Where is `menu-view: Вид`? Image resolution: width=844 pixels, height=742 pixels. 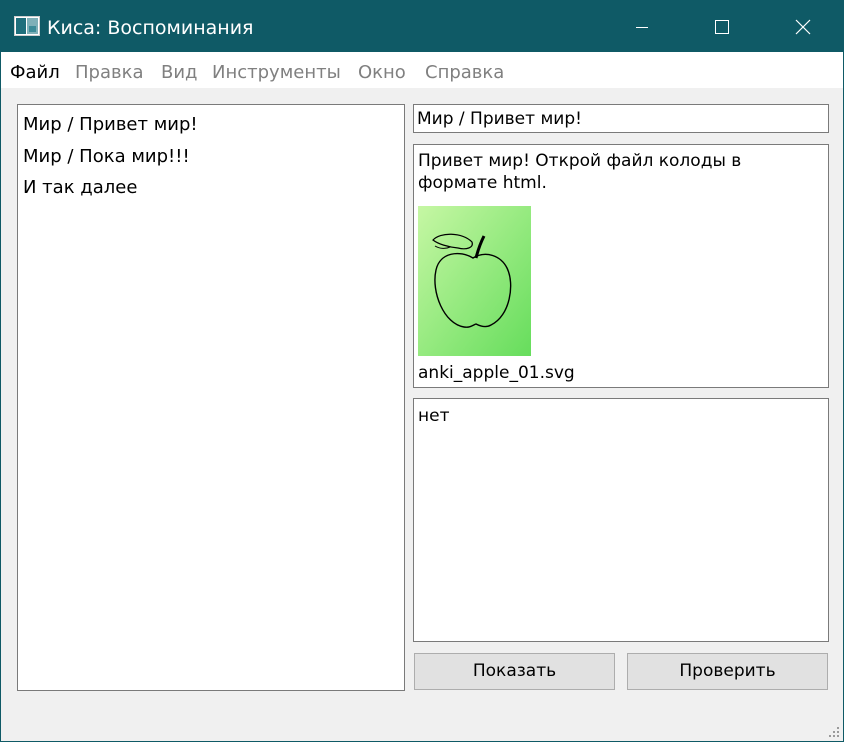
menu-view: Вид is located at coordinates (179, 73).